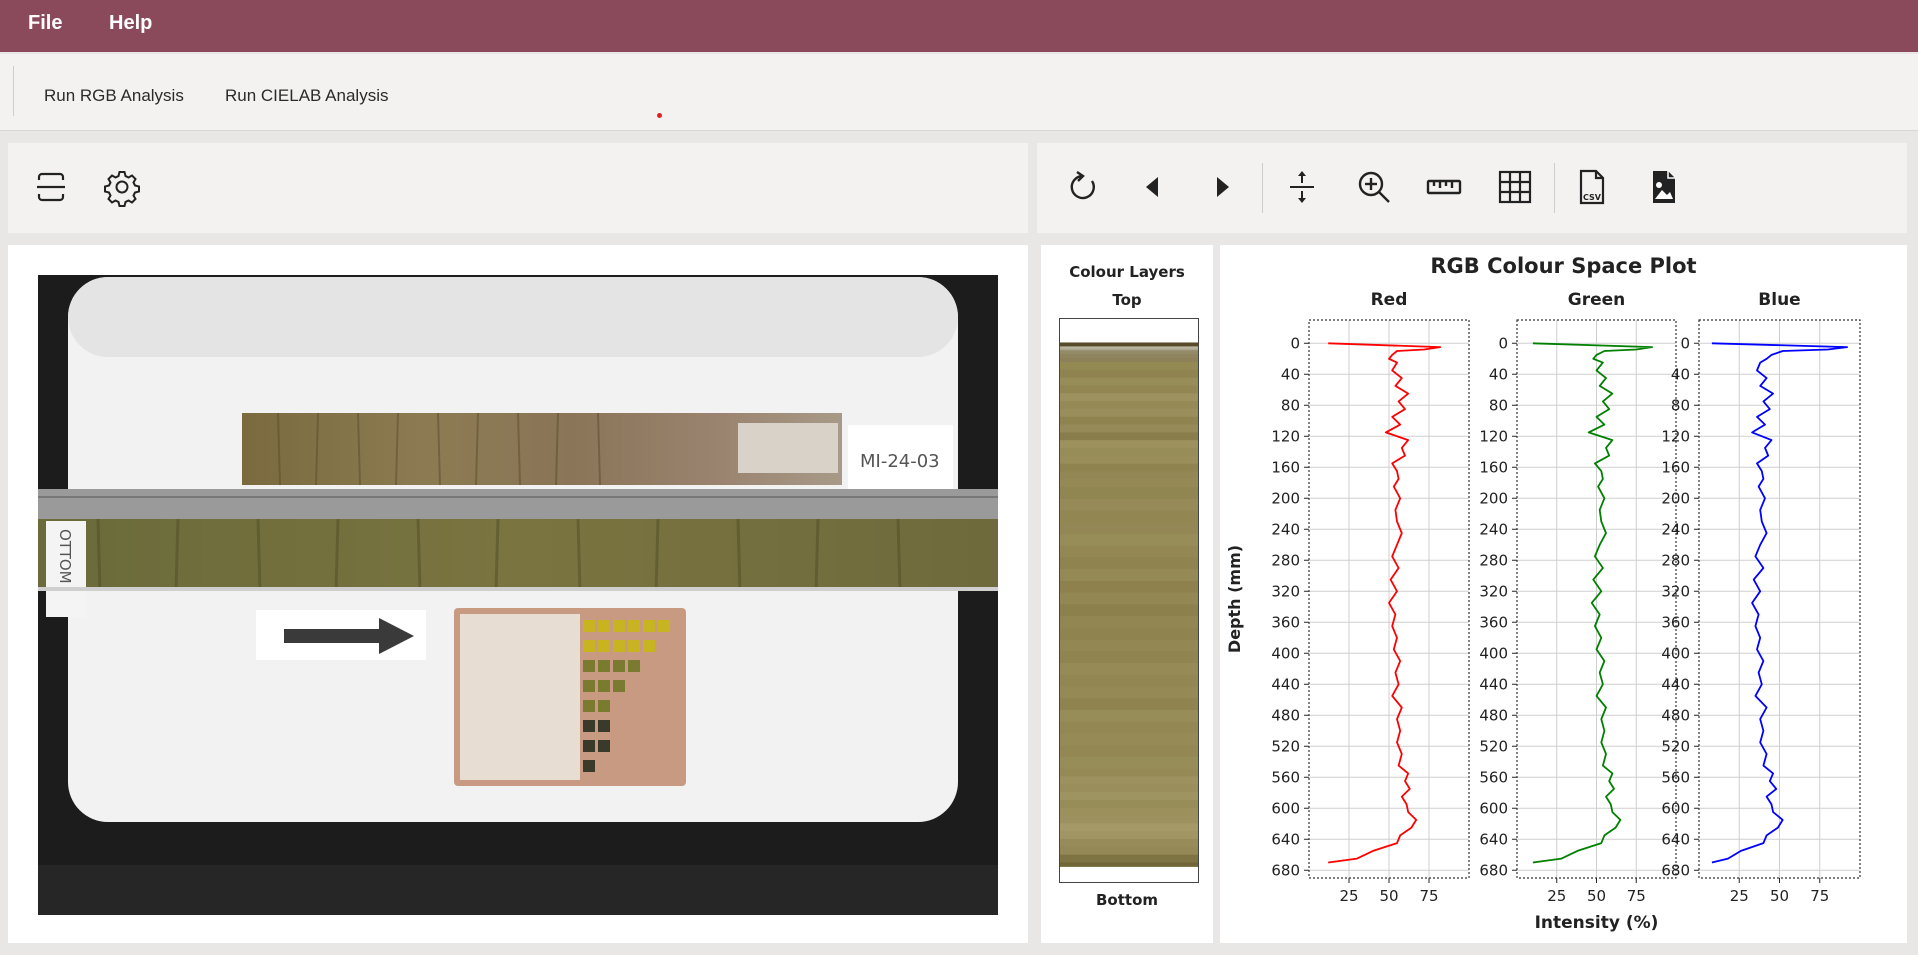  What do you see at coordinates (114, 96) in the screenshot?
I see `run-rgb-analysis-button: Run RGB Analysis` at bounding box center [114, 96].